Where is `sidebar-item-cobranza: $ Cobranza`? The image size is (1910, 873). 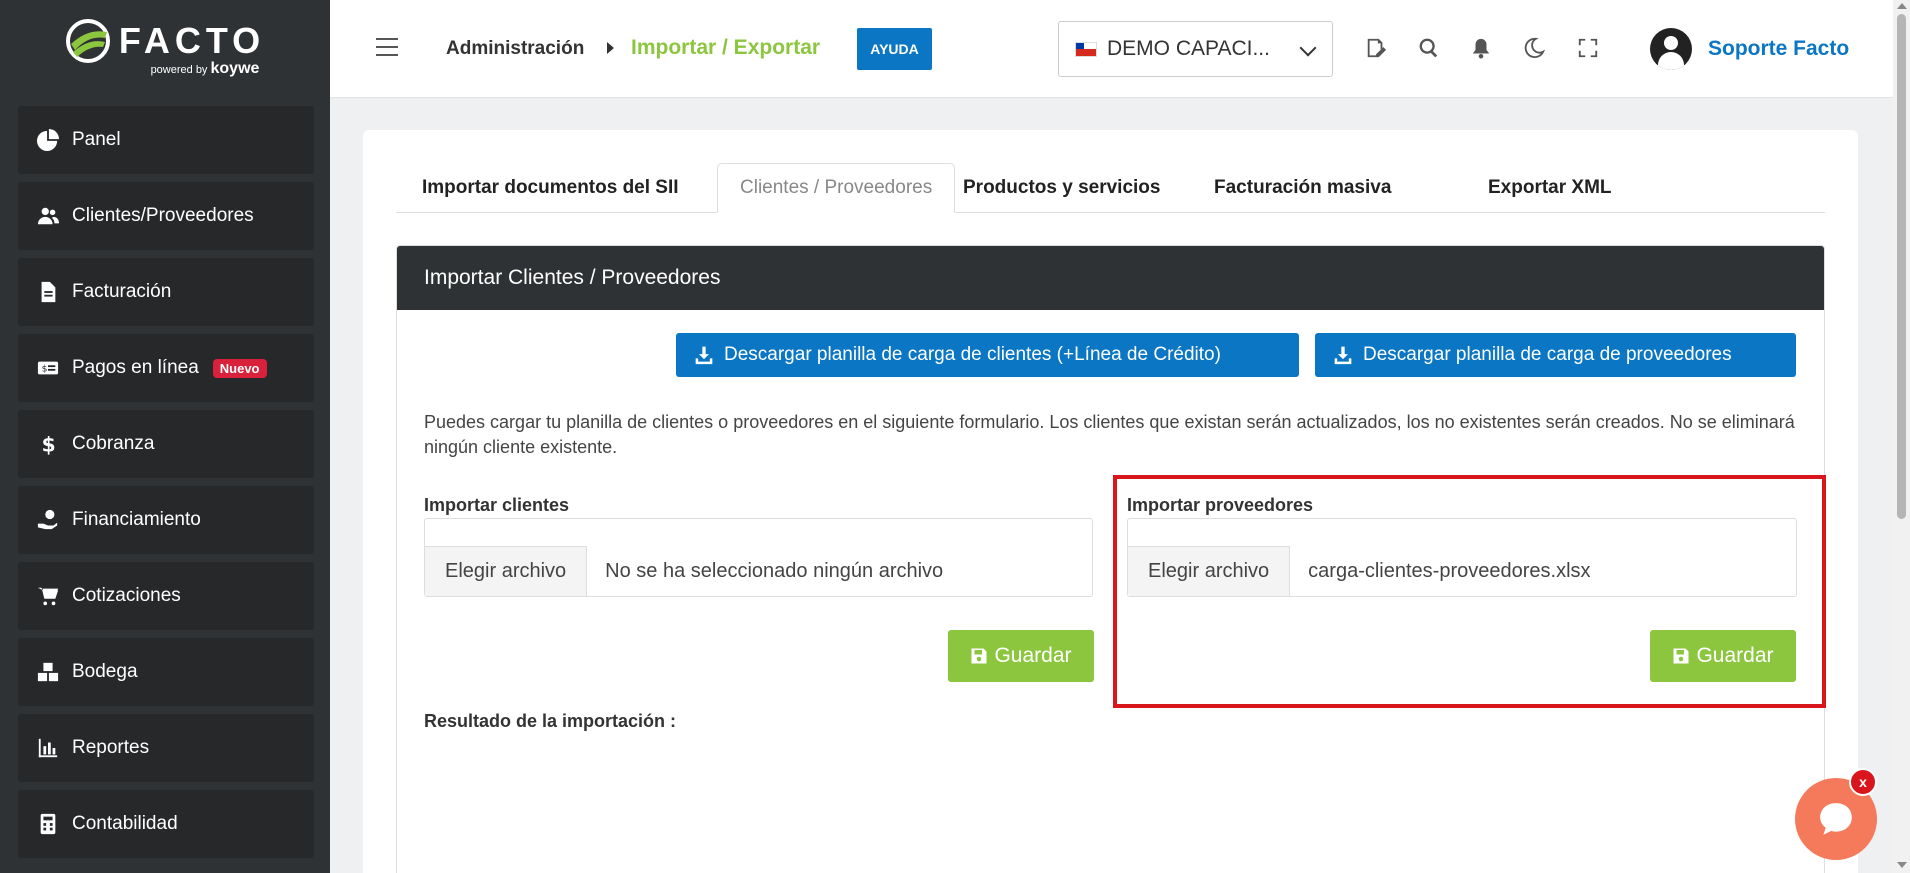 sidebar-item-cobranza: $ Cobranza is located at coordinates (166, 444).